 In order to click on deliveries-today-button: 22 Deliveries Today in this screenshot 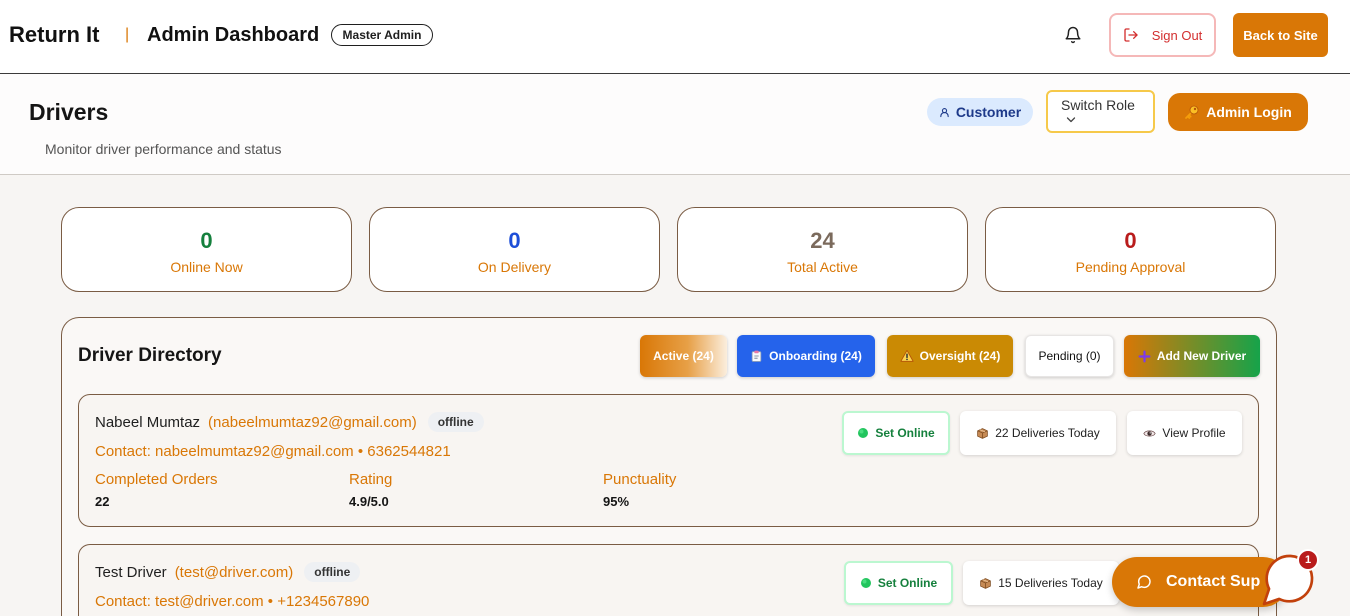, I will do `click(1038, 433)`.